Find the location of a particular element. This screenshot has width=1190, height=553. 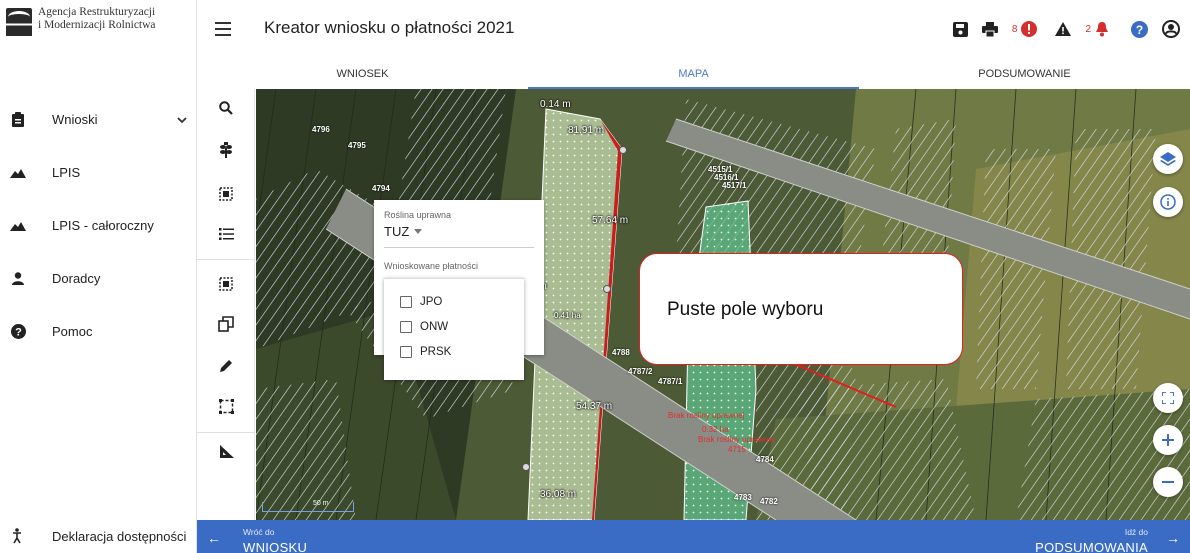

notification-count: 2 is located at coordinates (1088, 29).